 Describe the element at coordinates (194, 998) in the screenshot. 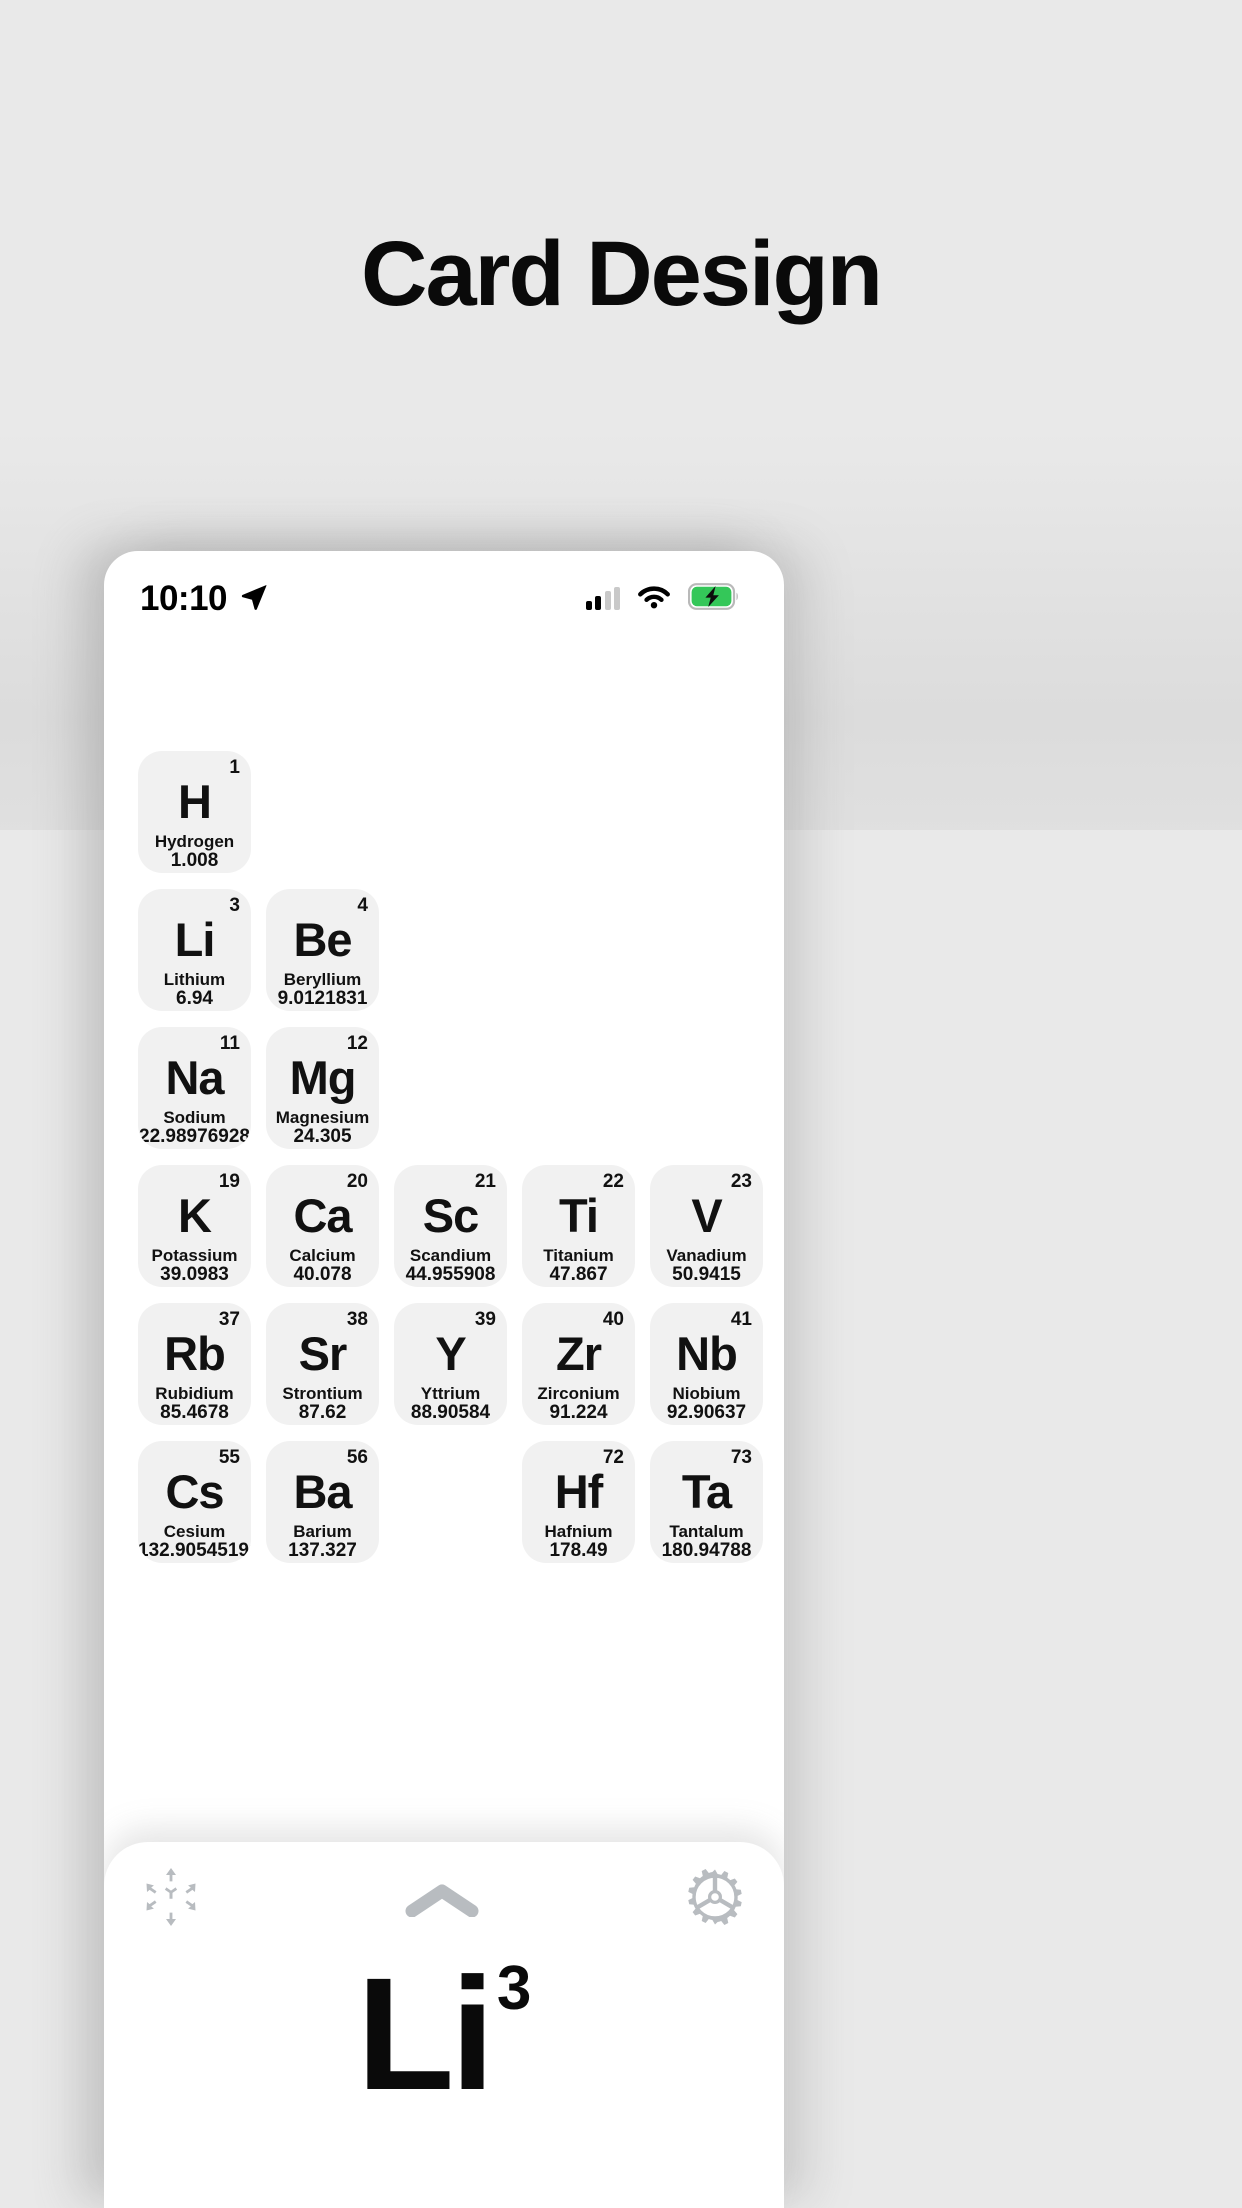

I see `element-atomic-mass: 6.94` at that location.